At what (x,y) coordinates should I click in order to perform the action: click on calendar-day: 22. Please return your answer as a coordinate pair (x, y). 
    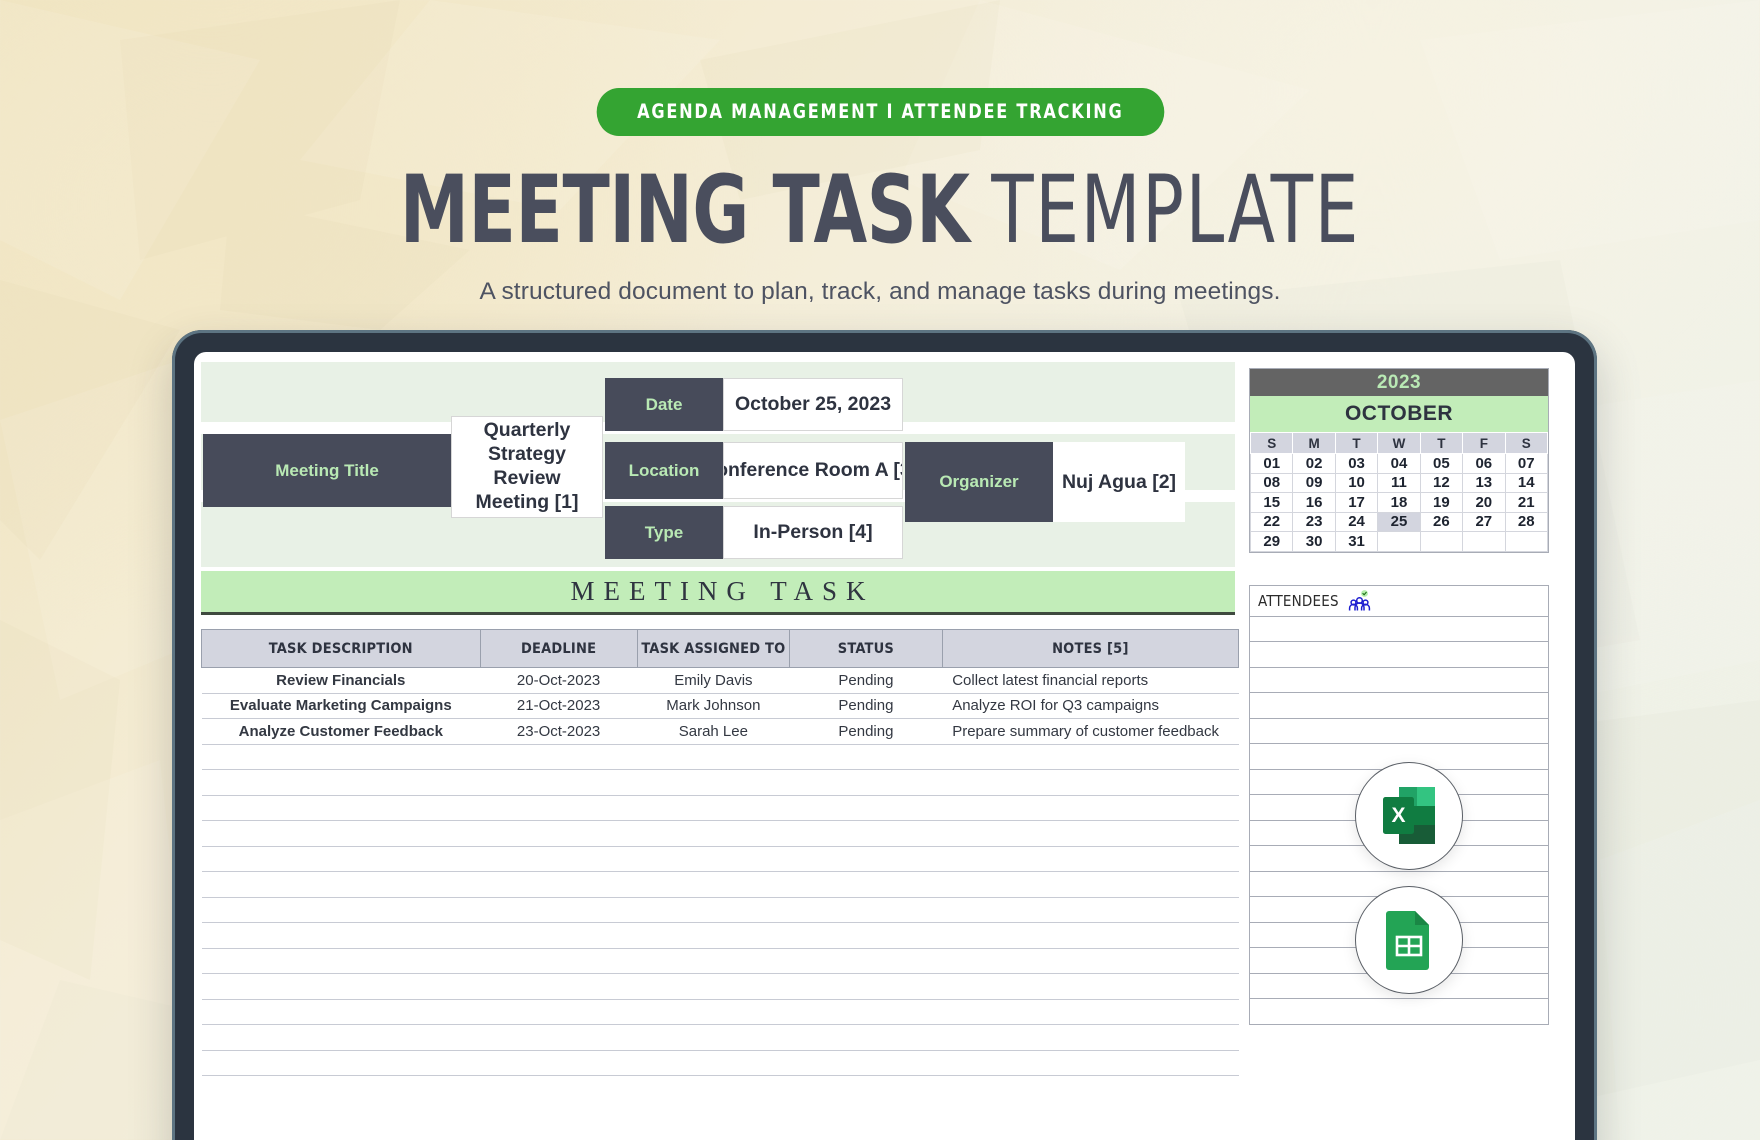
    Looking at the image, I should click on (1271, 521).